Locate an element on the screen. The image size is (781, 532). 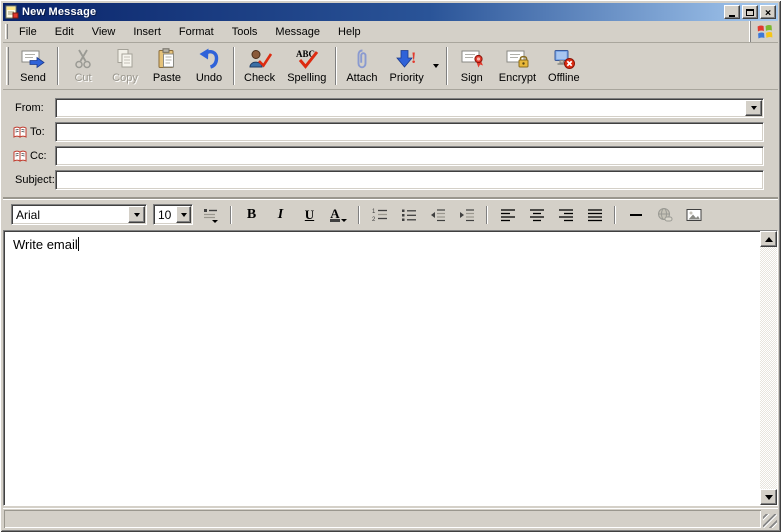
resize-grip-icon is located at coordinates (770, 521).